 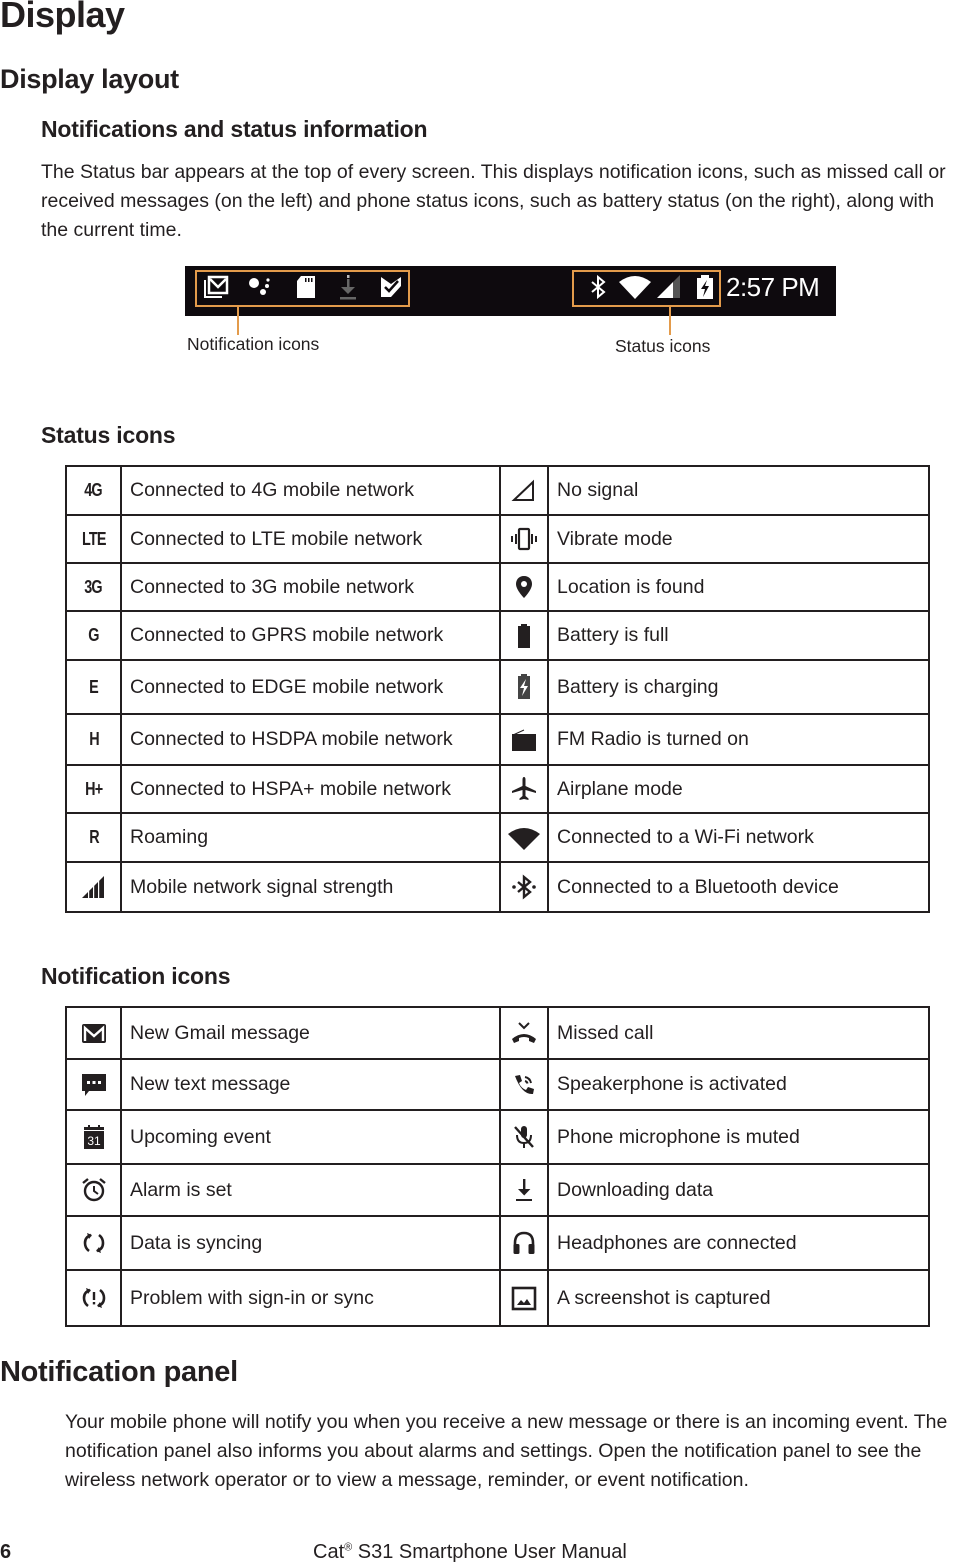 What do you see at coordinates (93, 687) in the screenshot?
I see `edge-icon: E` at bounding box center [93, 687].